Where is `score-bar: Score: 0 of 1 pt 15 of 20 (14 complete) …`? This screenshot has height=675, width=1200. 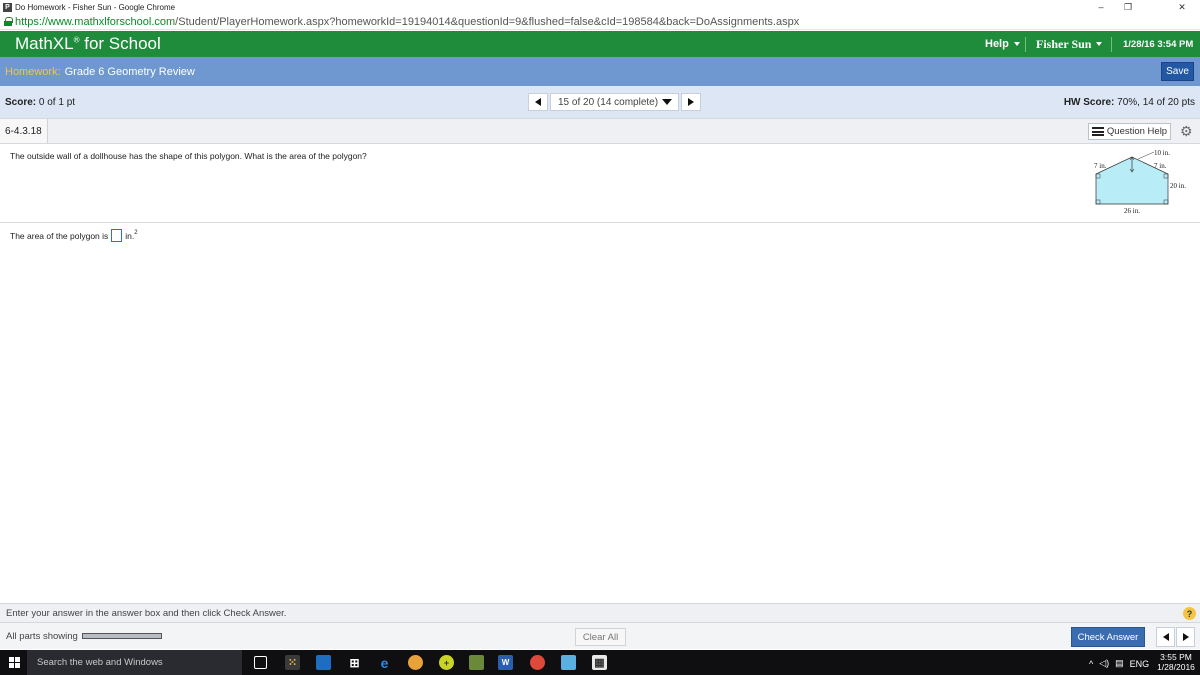
score-bar: Score: 0 of 1 pt 15 of 20 (14 complete) … is located at coordinates (600, 102).